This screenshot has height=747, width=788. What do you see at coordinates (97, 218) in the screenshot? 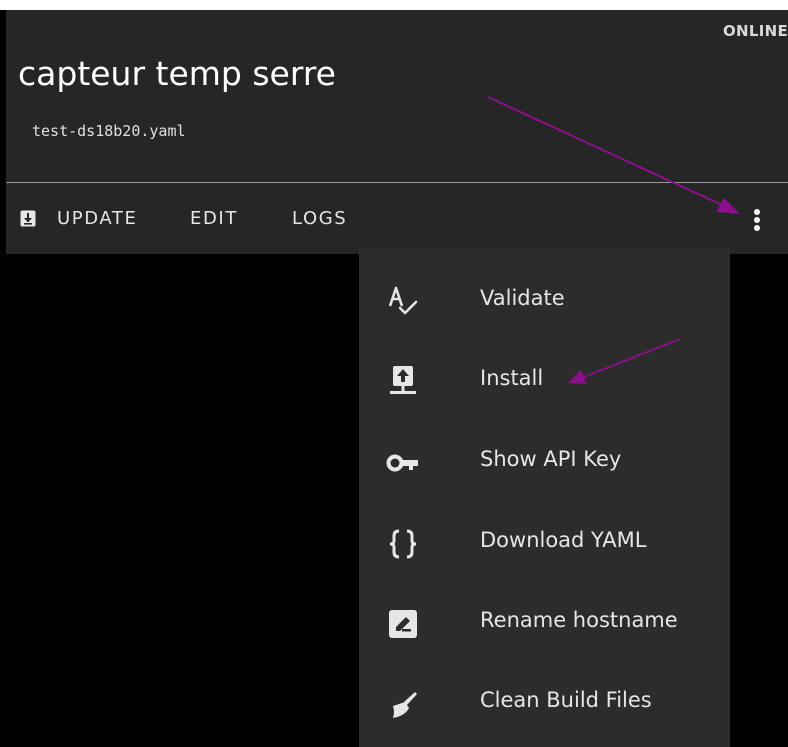
I see `update-button: UPDATE` at bounding box center [97, 218].